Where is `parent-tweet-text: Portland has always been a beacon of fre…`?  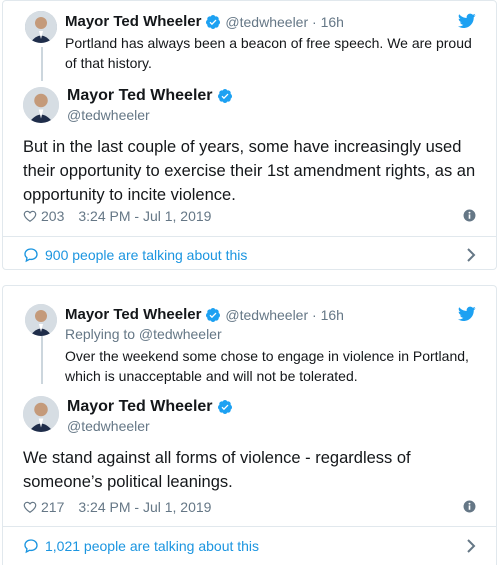
parent-tweet-text: Portland has always been a beacon of fre… is located at coordinates (268, 53).